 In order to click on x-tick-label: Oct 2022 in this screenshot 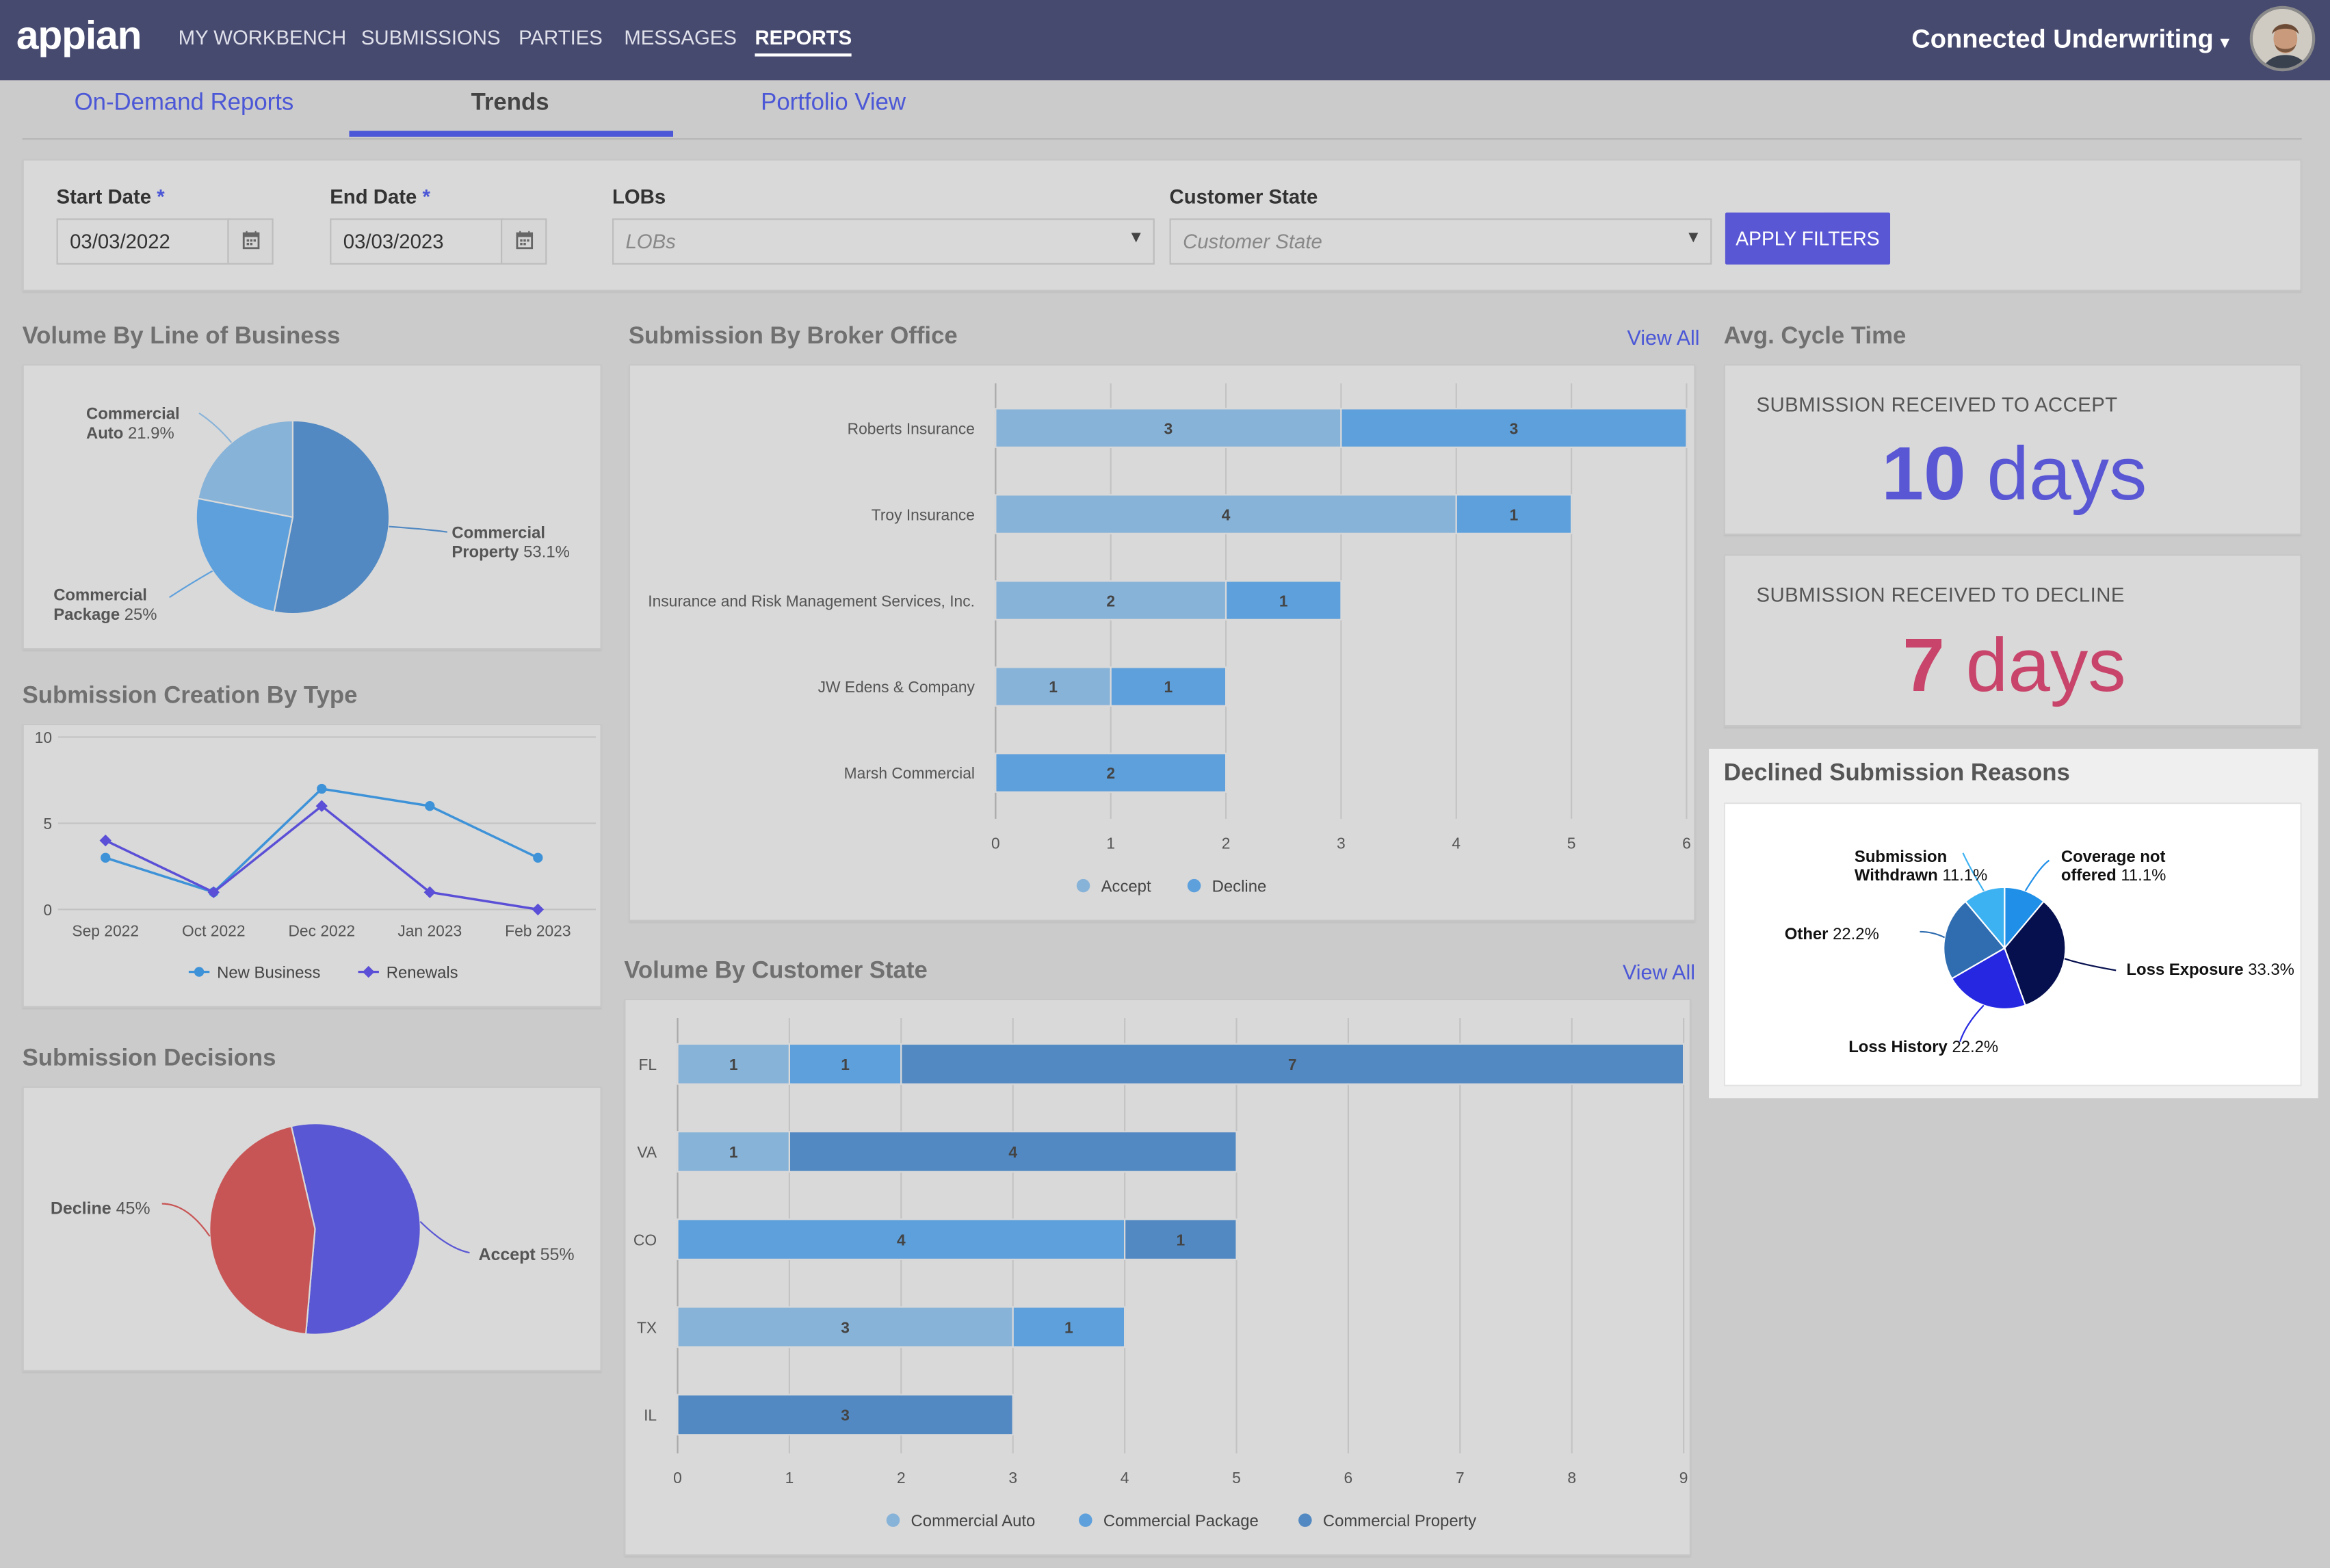, I will do `click(214, 930)`.